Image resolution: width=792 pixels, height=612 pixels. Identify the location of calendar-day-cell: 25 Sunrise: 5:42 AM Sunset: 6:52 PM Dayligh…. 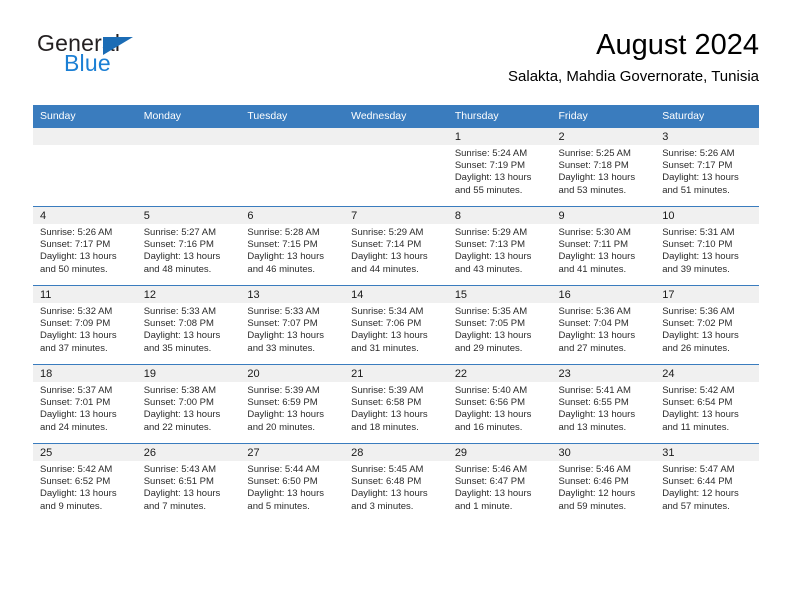
(85, 482).